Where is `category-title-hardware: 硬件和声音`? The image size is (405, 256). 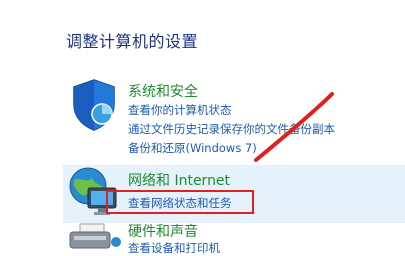
category-title-hardware: 硬件和声音 is located at coordinates (163, 231).